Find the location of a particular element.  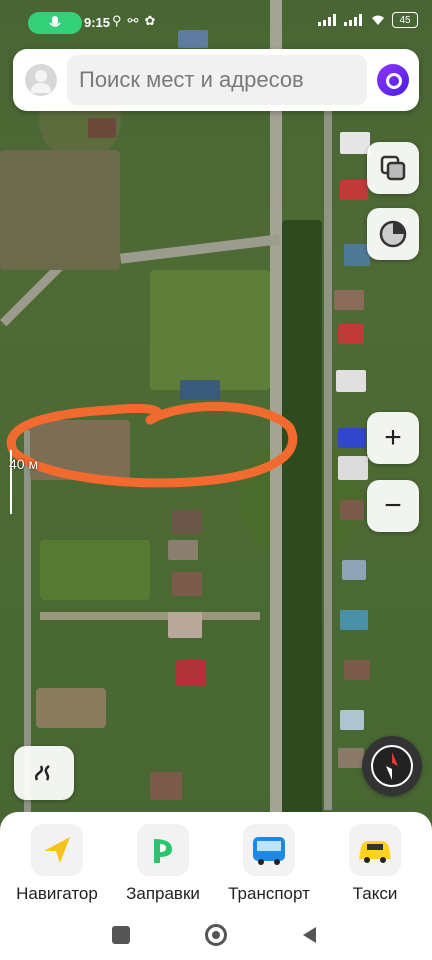

signal-icon is located at coordinates (327, 20).